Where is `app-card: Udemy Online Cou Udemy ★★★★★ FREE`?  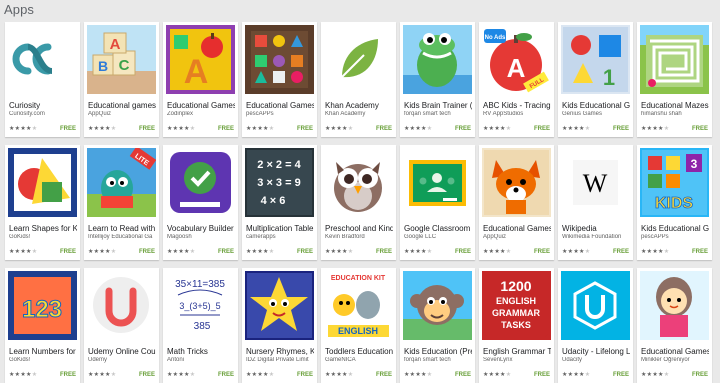
app-card: Udemy Online Cou Udemy ★★★★★ FREE is located at coordinates (121, 325).